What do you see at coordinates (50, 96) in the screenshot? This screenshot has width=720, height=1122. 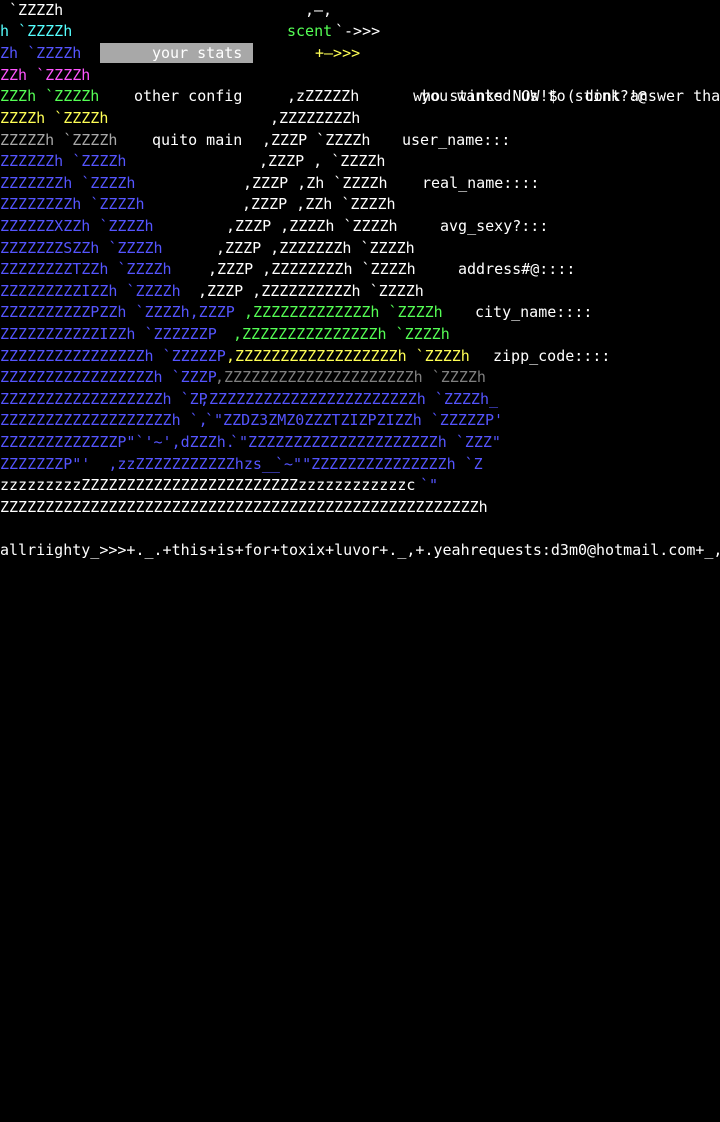 I see `art-line: ZZZh `ZZZZh` at bounding box center [50, 96].